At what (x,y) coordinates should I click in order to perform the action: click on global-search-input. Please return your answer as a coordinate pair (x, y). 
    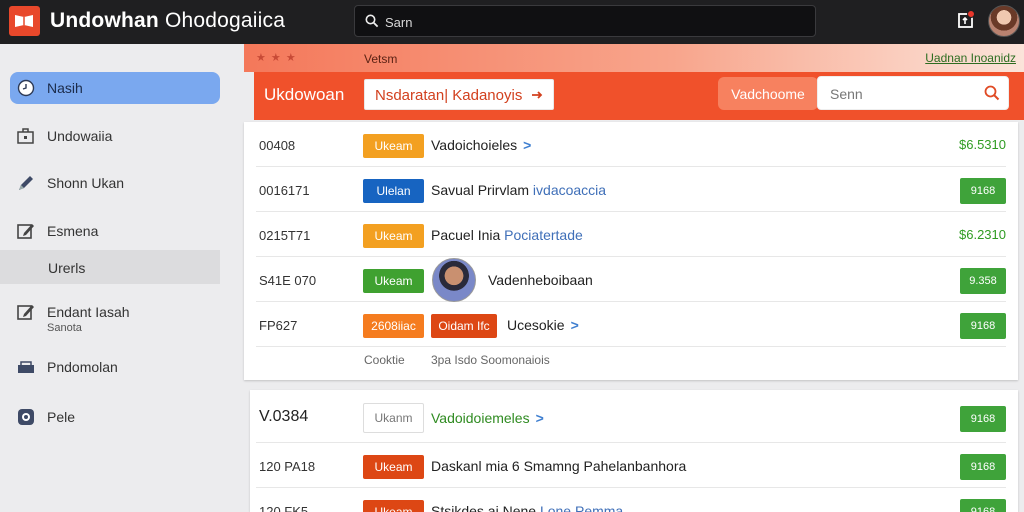
    Looking at the image, I should click on (585, 22).